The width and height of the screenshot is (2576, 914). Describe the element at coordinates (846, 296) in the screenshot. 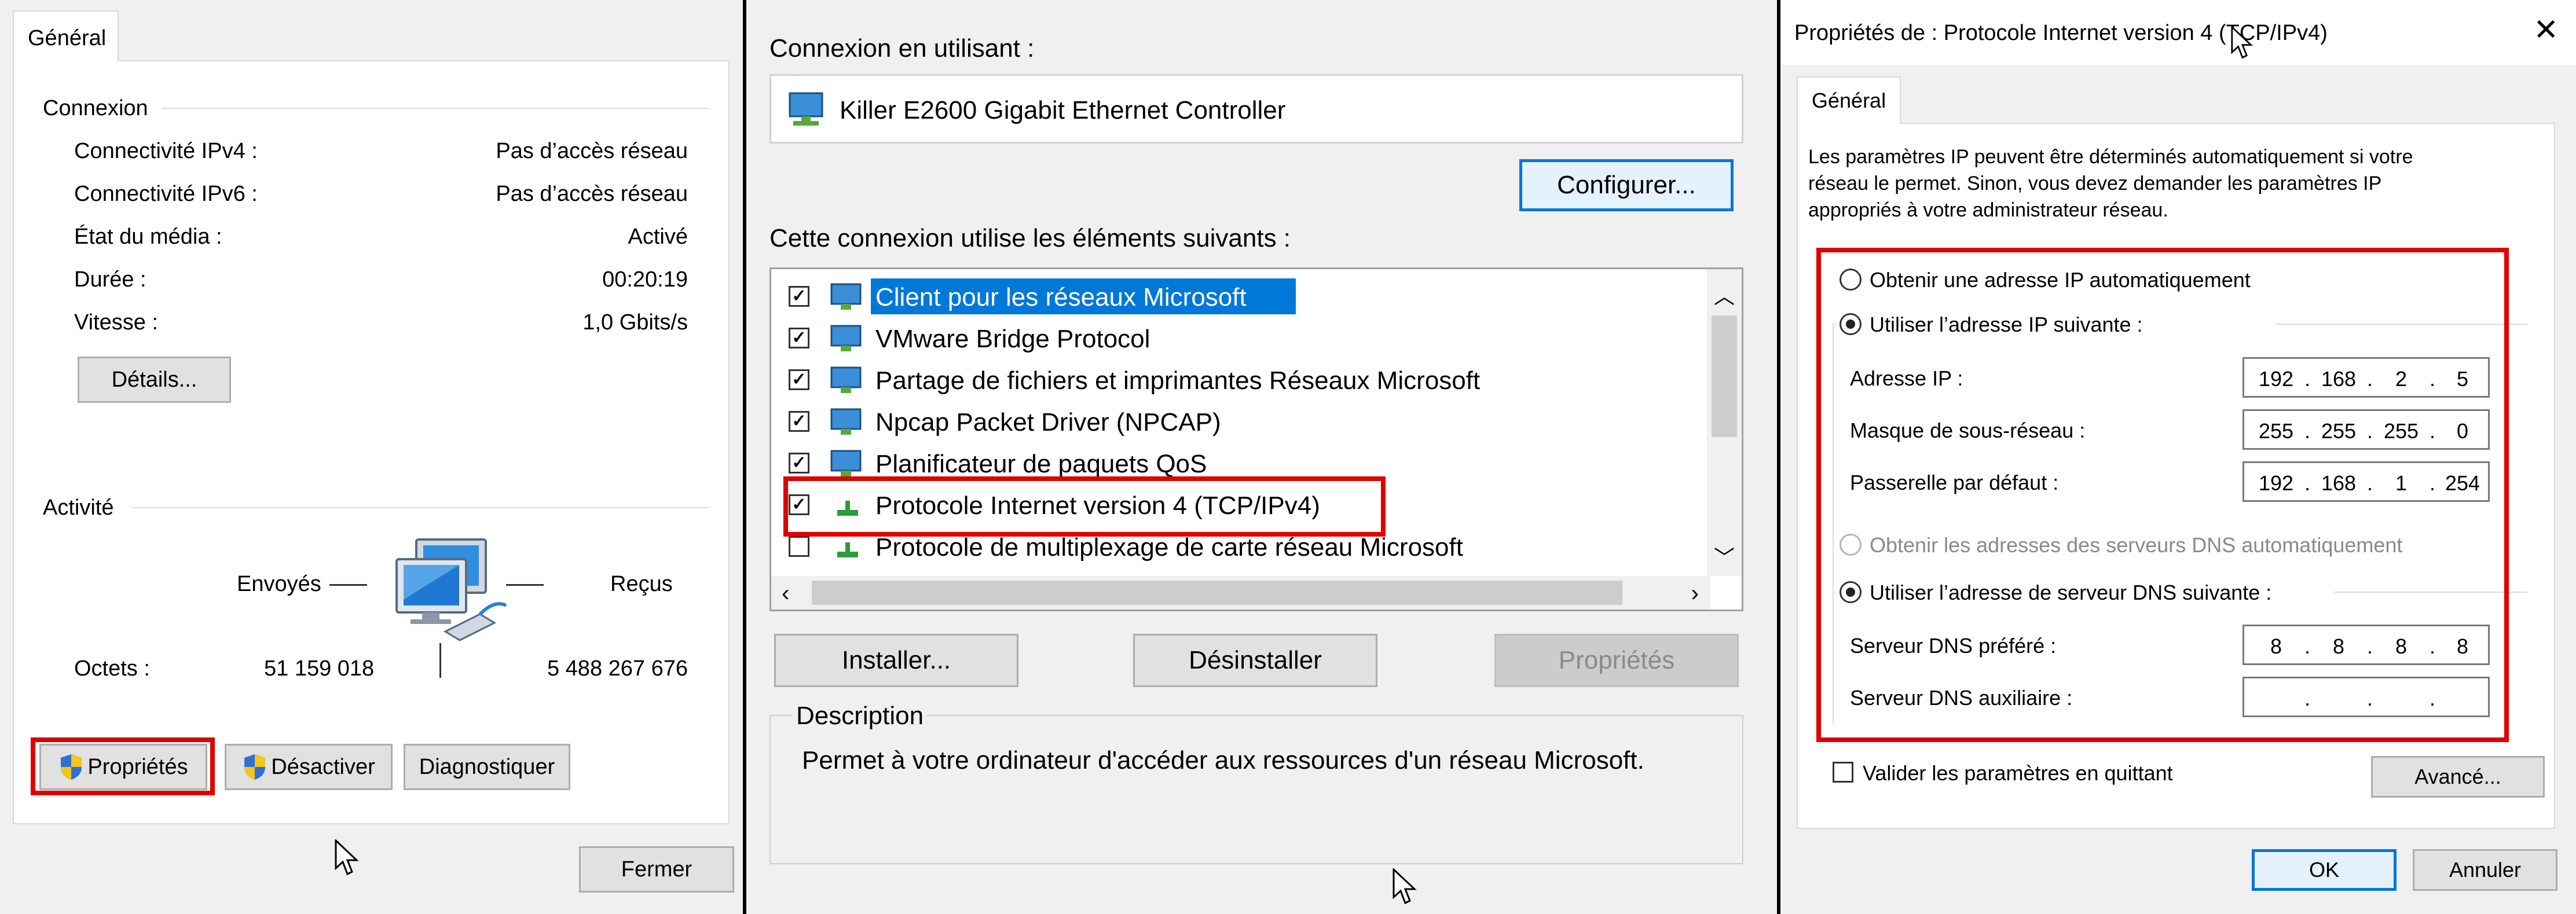

I see `client-network-icon` at that location.